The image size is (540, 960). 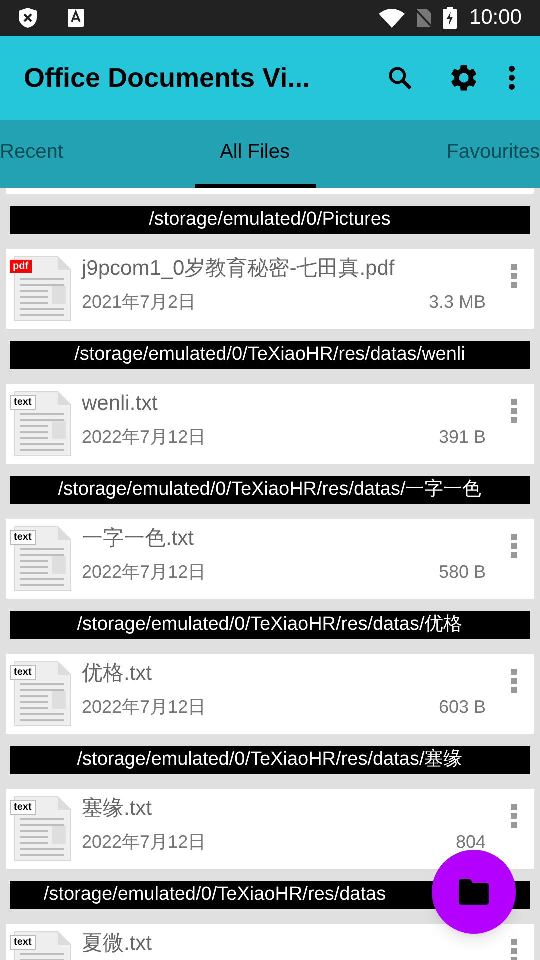 I want to click on status-time: 10:00, so click(x=495, y=18).